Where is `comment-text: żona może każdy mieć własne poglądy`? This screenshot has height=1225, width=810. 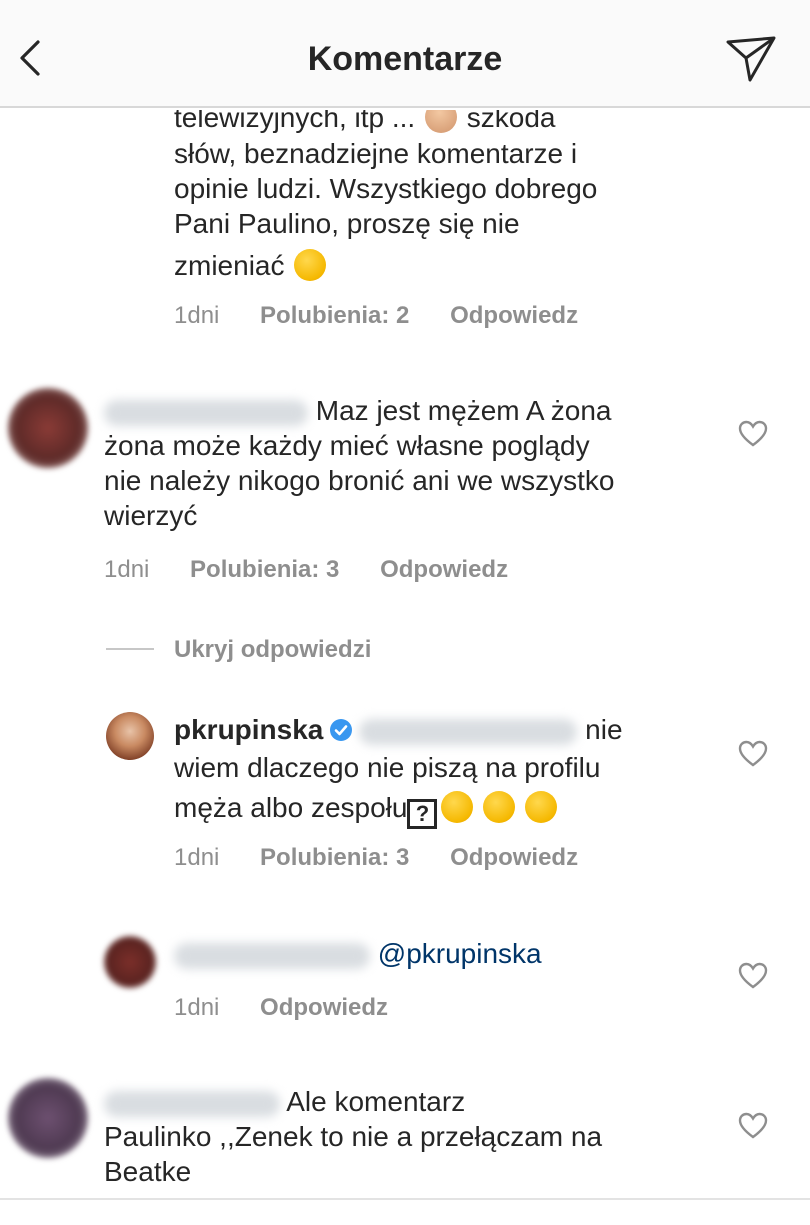
comment-text: żona może każdy mieć własne poglądy is located at coordinates (347, 445).